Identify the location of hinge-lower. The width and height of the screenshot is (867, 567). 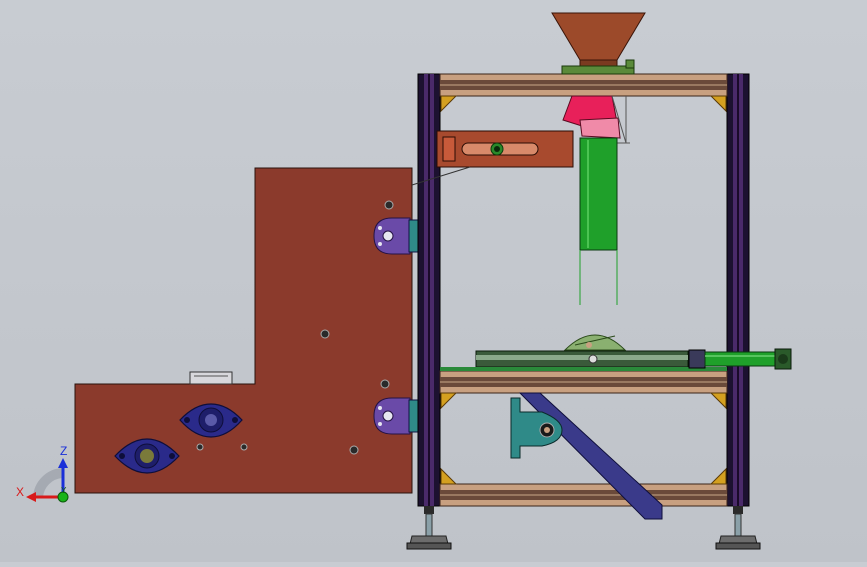
(396, 416).